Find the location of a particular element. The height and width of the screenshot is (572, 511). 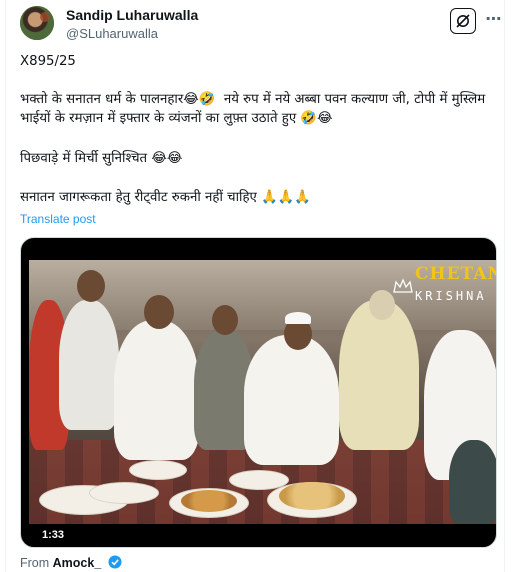

source-account: Amock_ is located at coordinates (77, 563).